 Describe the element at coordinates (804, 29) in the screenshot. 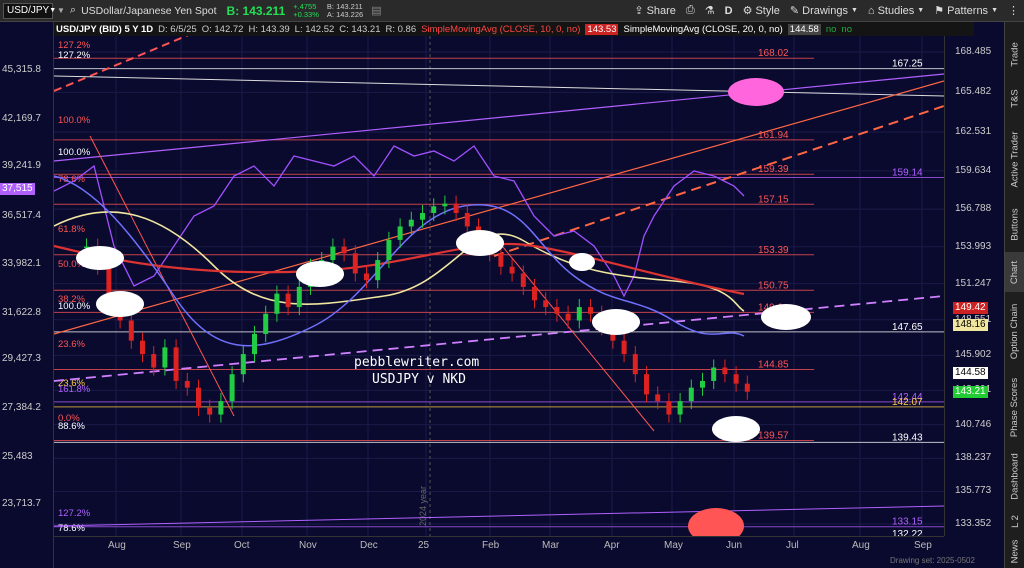

I see `sma20-value: 144.58` at that location.